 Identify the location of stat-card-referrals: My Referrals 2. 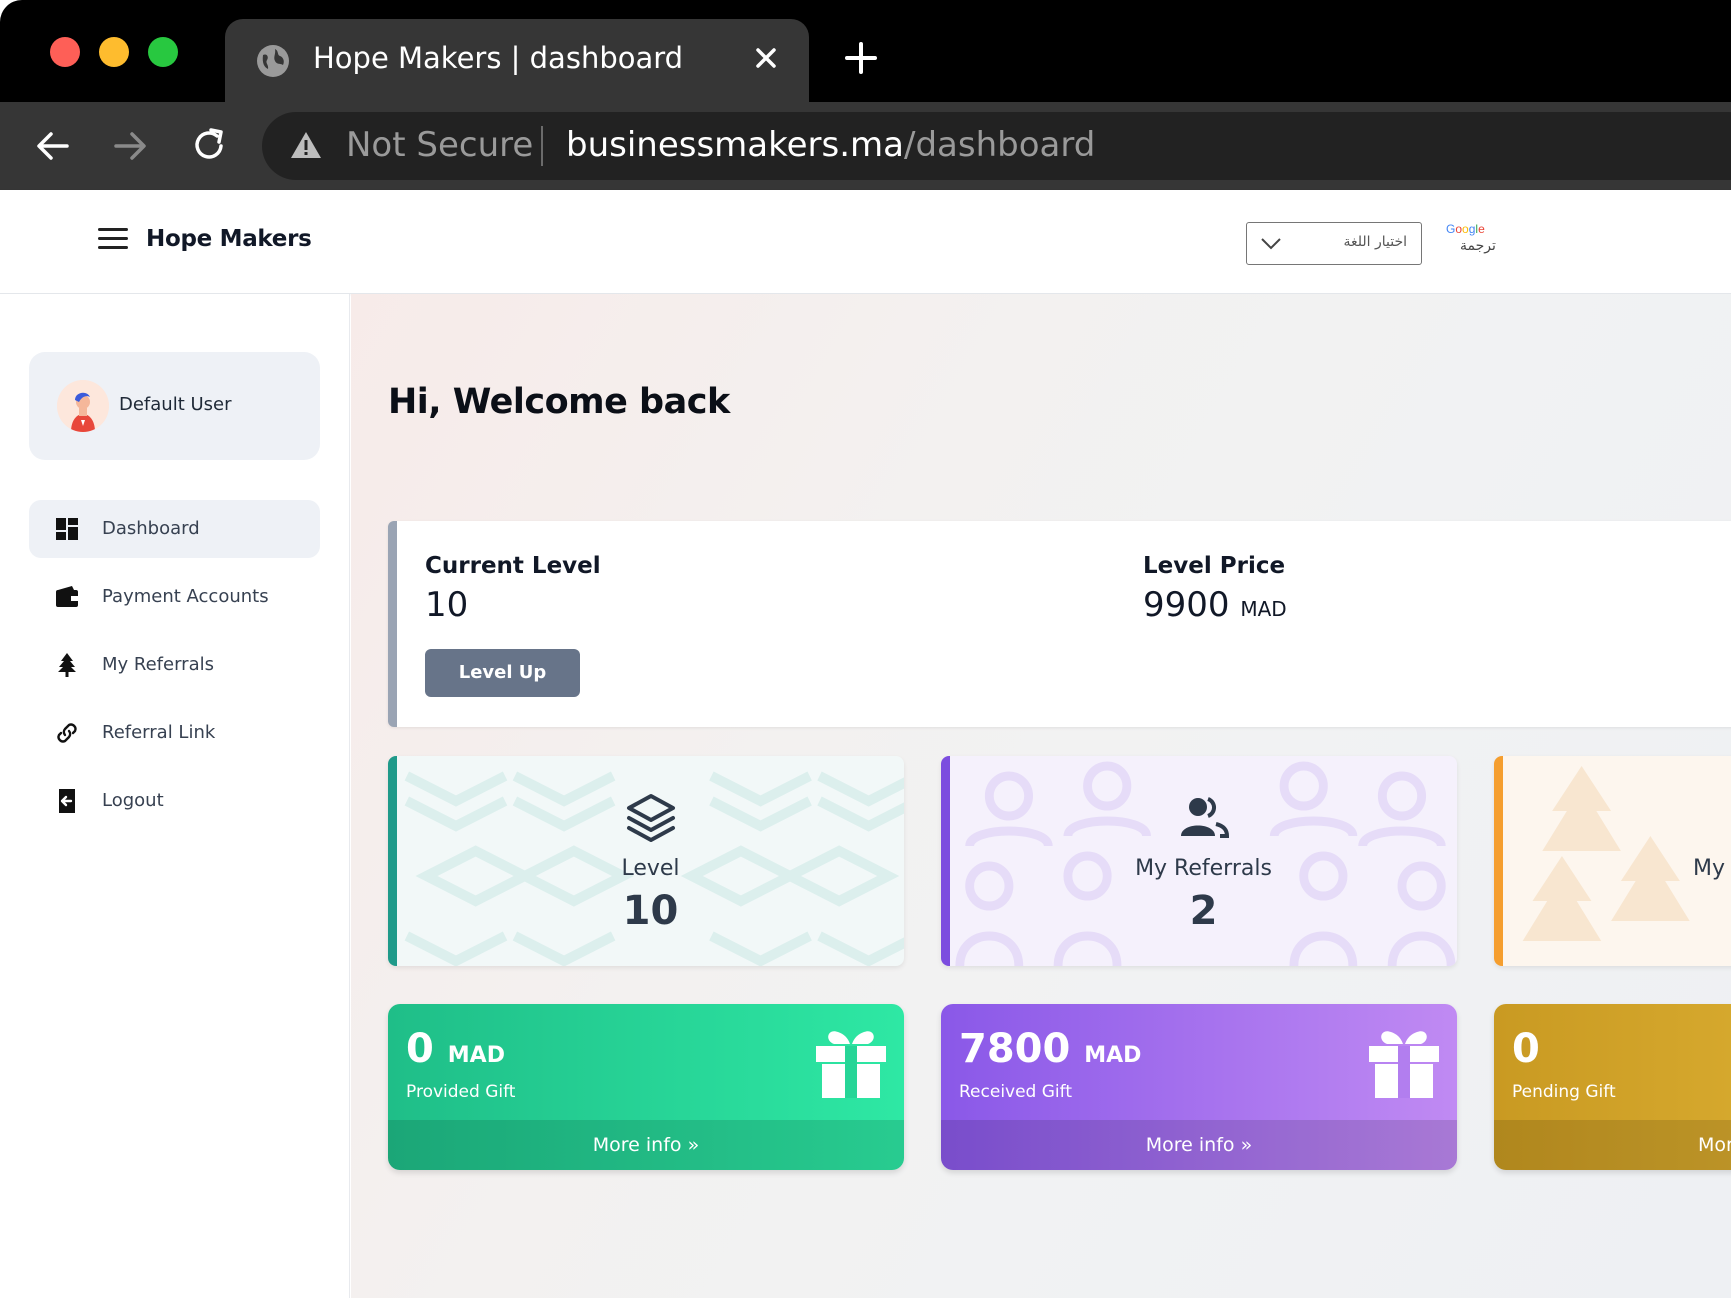
(1199, 861).